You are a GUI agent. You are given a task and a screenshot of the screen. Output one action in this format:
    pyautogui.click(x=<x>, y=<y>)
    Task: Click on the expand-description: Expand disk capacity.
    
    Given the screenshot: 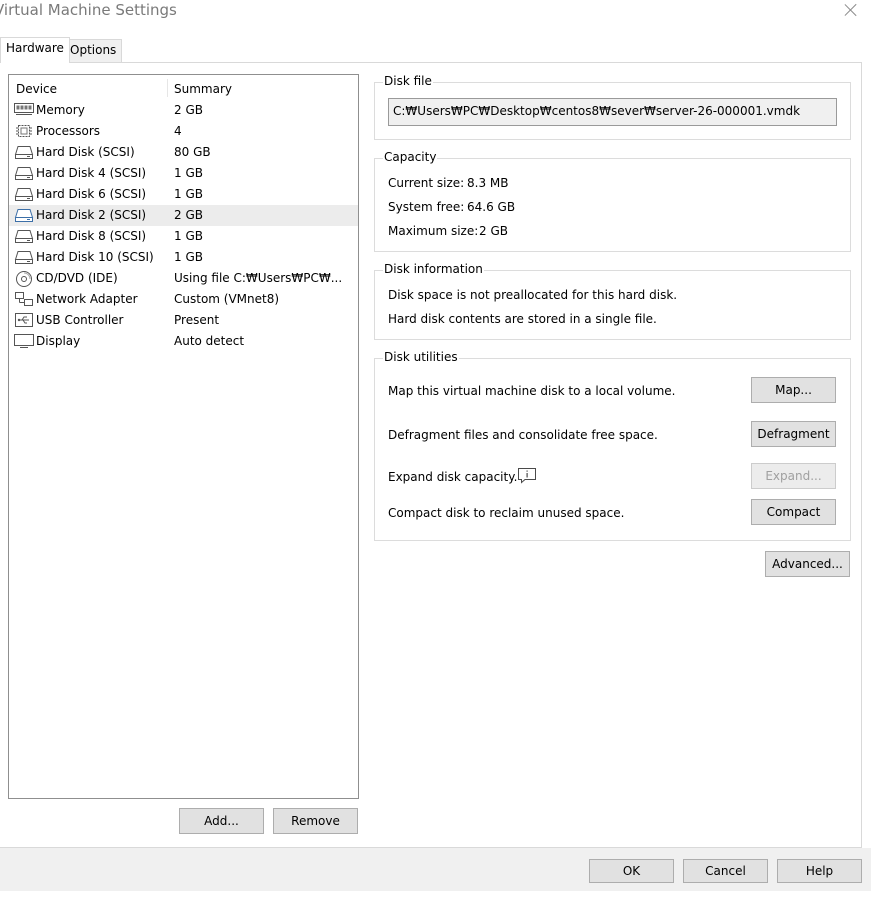 What is the action you would take?
    pyautogui.click(x=453, y=477)
    